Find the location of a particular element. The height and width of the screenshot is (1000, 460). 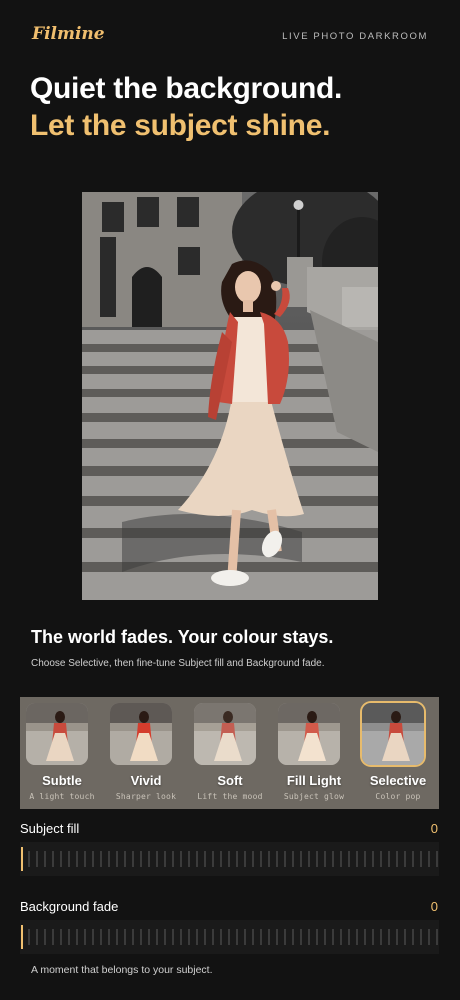

preset-name: Fill Light is located at coordinates (314, 780).